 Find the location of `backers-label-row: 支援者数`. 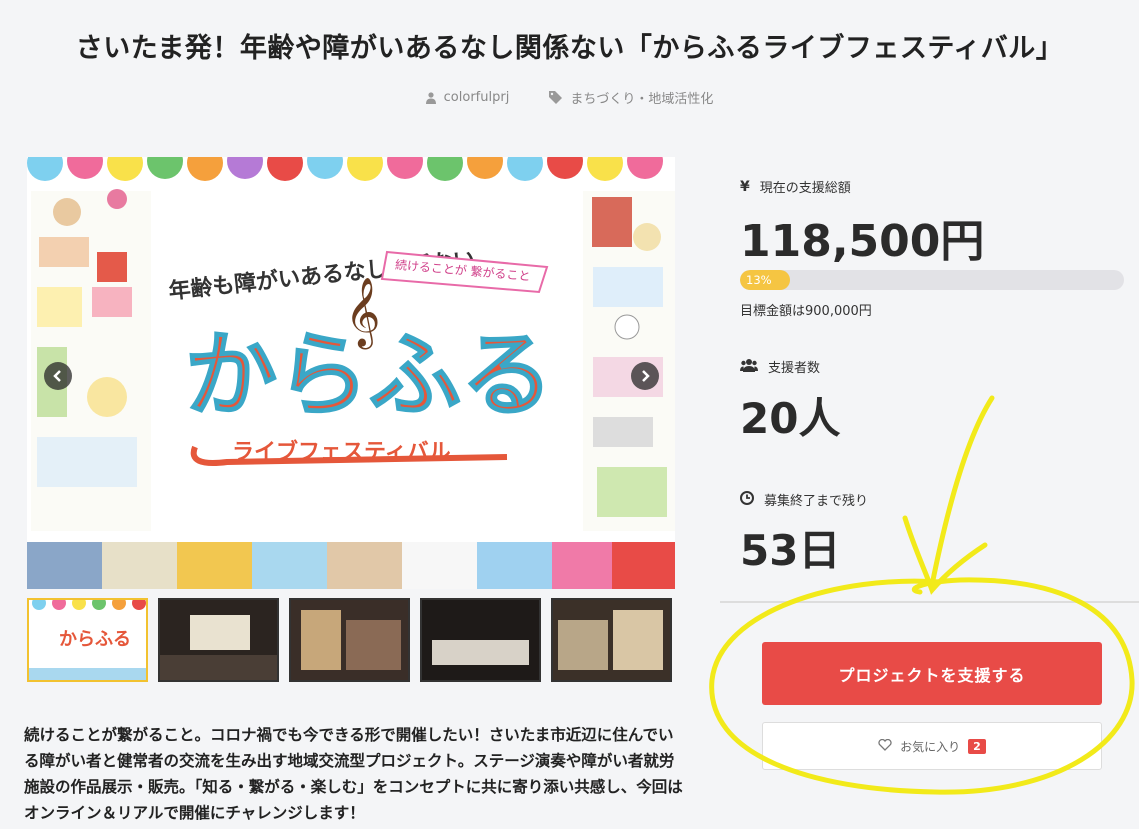

backers-label-row: 支援者数 is located at coordinates (780, 366).